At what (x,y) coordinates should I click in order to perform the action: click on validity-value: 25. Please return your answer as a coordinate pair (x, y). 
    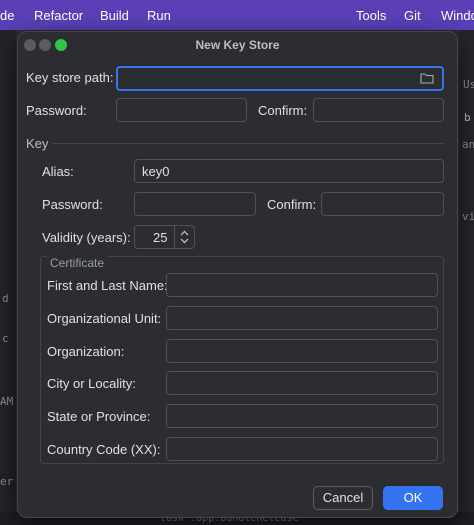
    Looking at the image, I should click on (160, 237).